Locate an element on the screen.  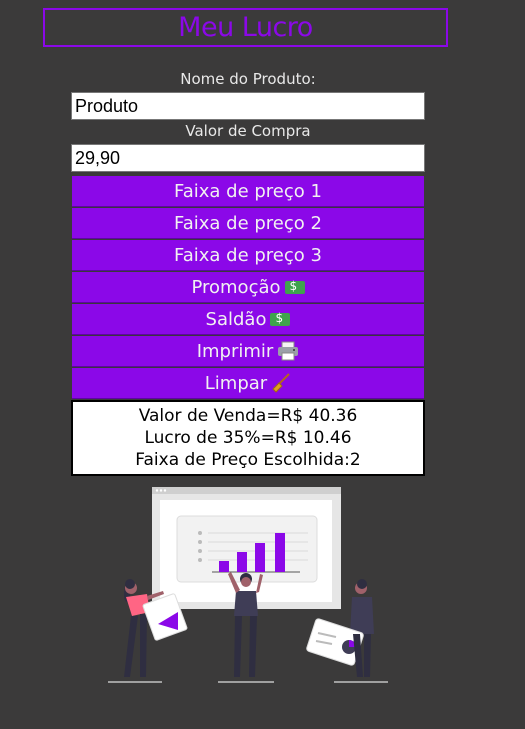
button-label: Faixa de preço 3 is located at coordinates (248, 255).